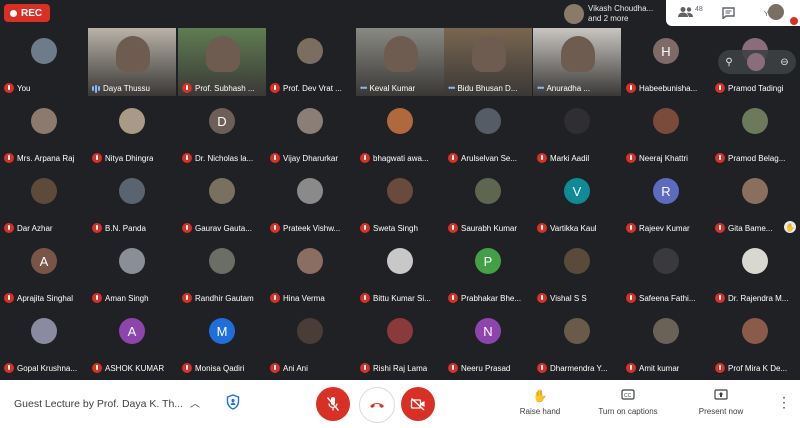  Describe the element at coordinates (125, 228) in the screenshot. I see `participant-name: B.N. Panda` at that location.